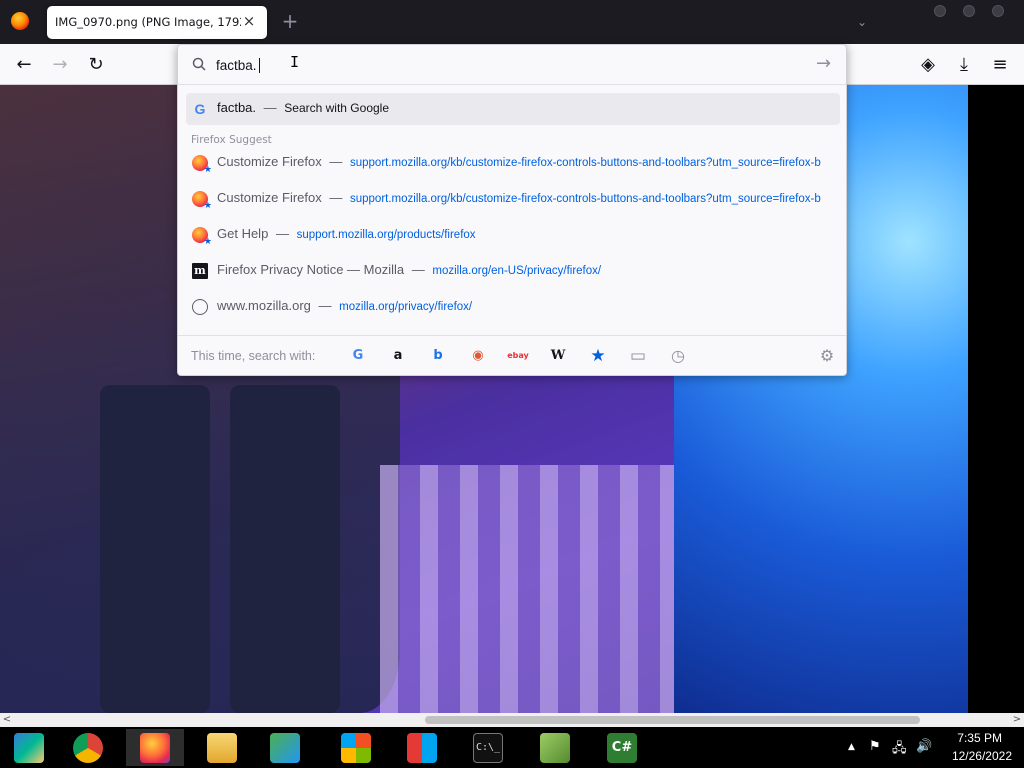 The height and width of the screenshot is (768, 1024). What do you see at coordinates (1017, 720) in the screenshot?
I see `scroll-right-arrow-icon: >` at bounding box center [1017, 720].